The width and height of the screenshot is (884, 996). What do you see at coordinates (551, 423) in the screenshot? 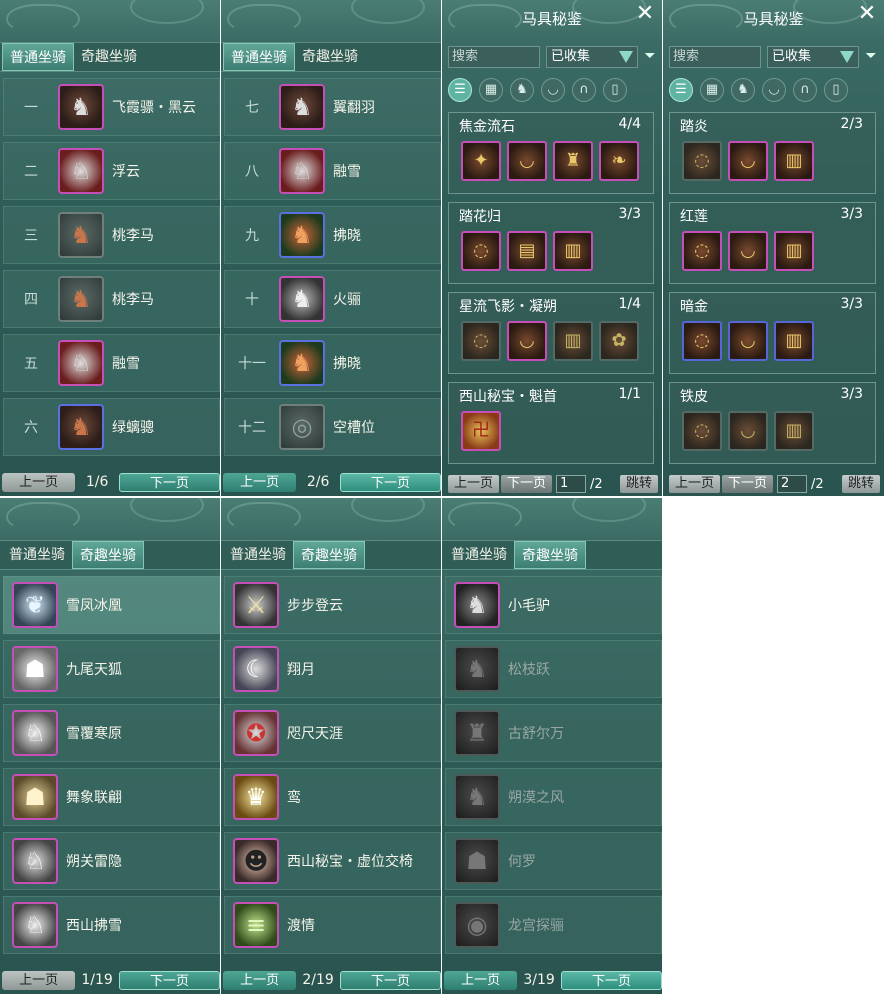
I see `tack-set: 西山秘宝・魁首 1/1 卍` at bounding box center [551, 423].